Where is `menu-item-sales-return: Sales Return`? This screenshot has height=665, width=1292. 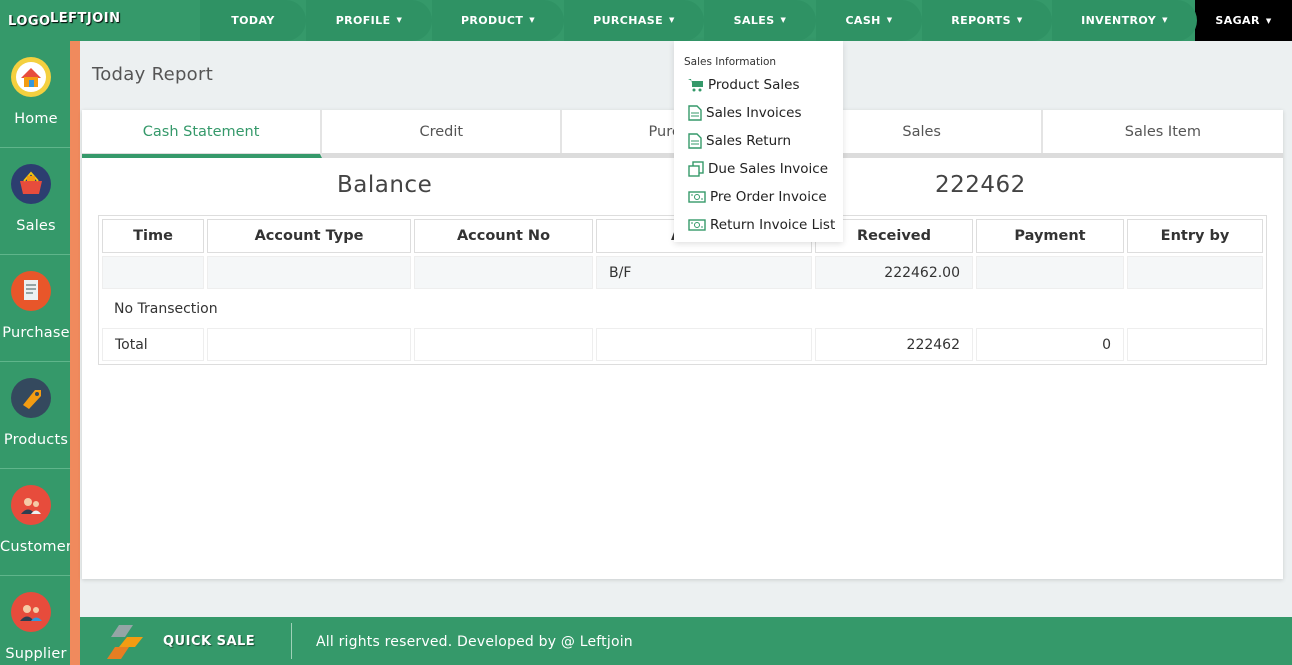 menu-item-sales-return: Sales Return is located at coordinates (739, 141).